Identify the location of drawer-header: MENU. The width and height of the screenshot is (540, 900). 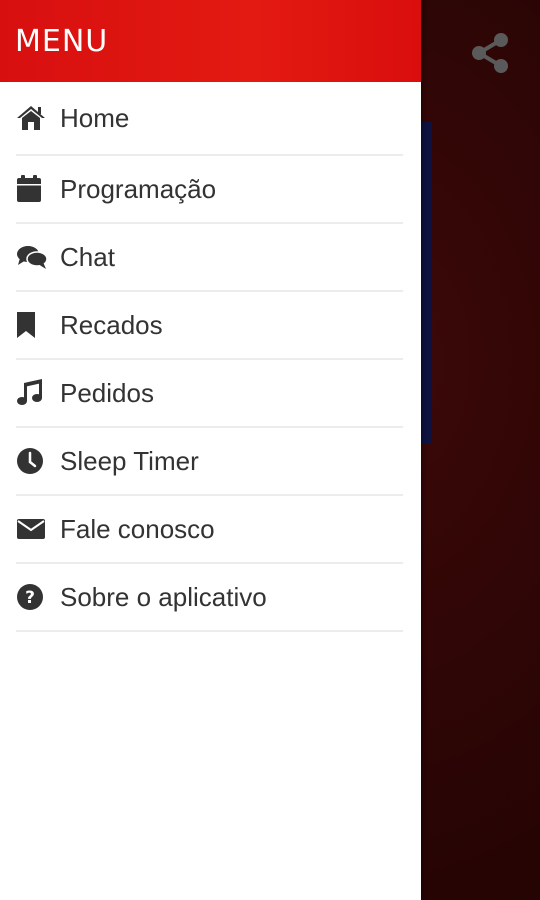
(210, 41).